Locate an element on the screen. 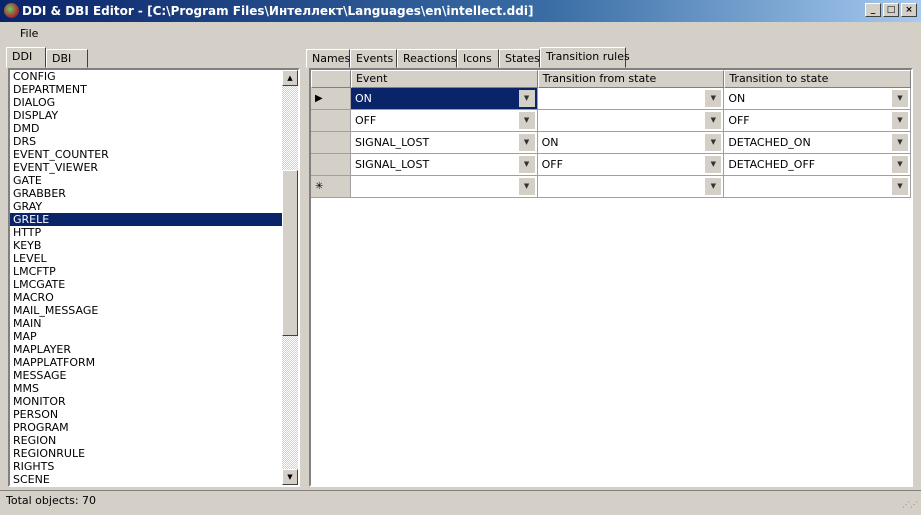 This screenshot has height=515, width=921. tab-transition-rules: Transition rules is located at coordinates (585, 57).